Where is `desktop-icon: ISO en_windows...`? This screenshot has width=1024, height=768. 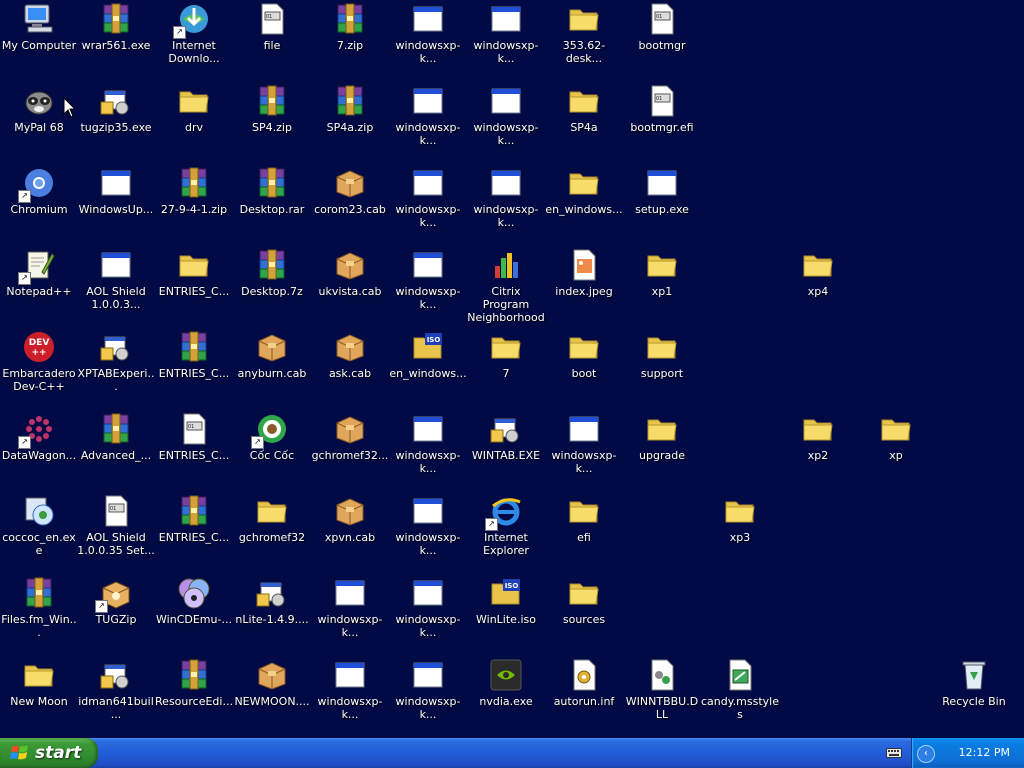
desktop-icon: ISO en_windows... is located at coordinates (428, 370).